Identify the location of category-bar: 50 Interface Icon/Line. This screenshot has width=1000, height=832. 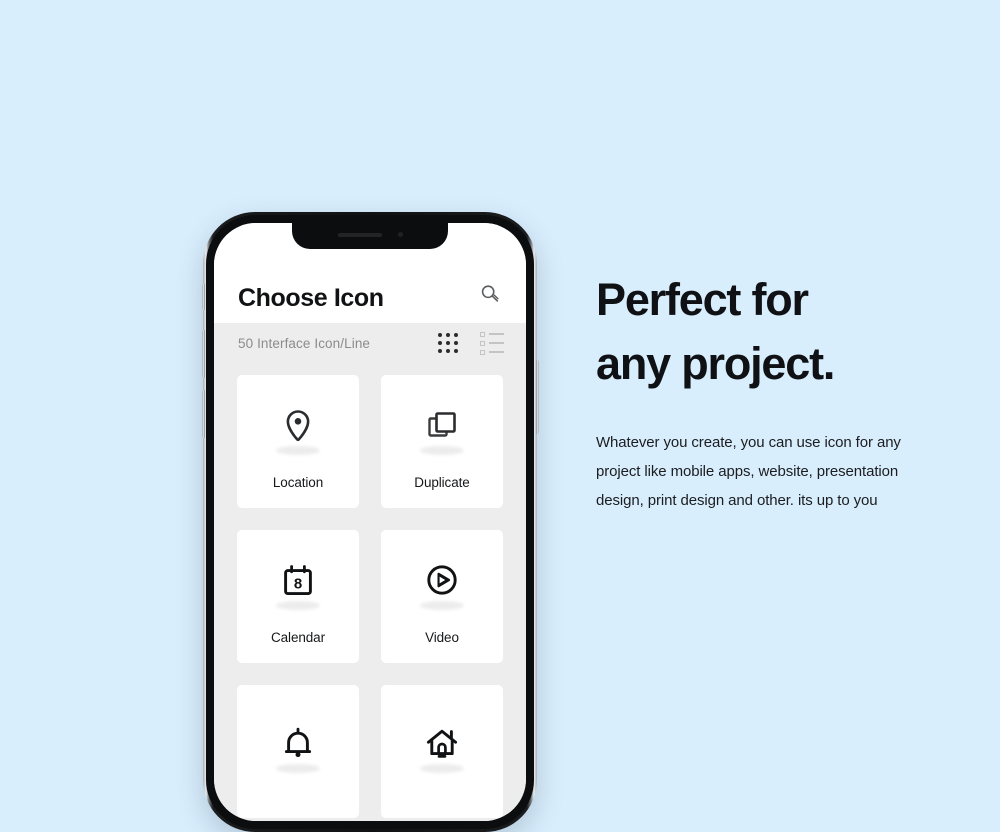
(370, 343).